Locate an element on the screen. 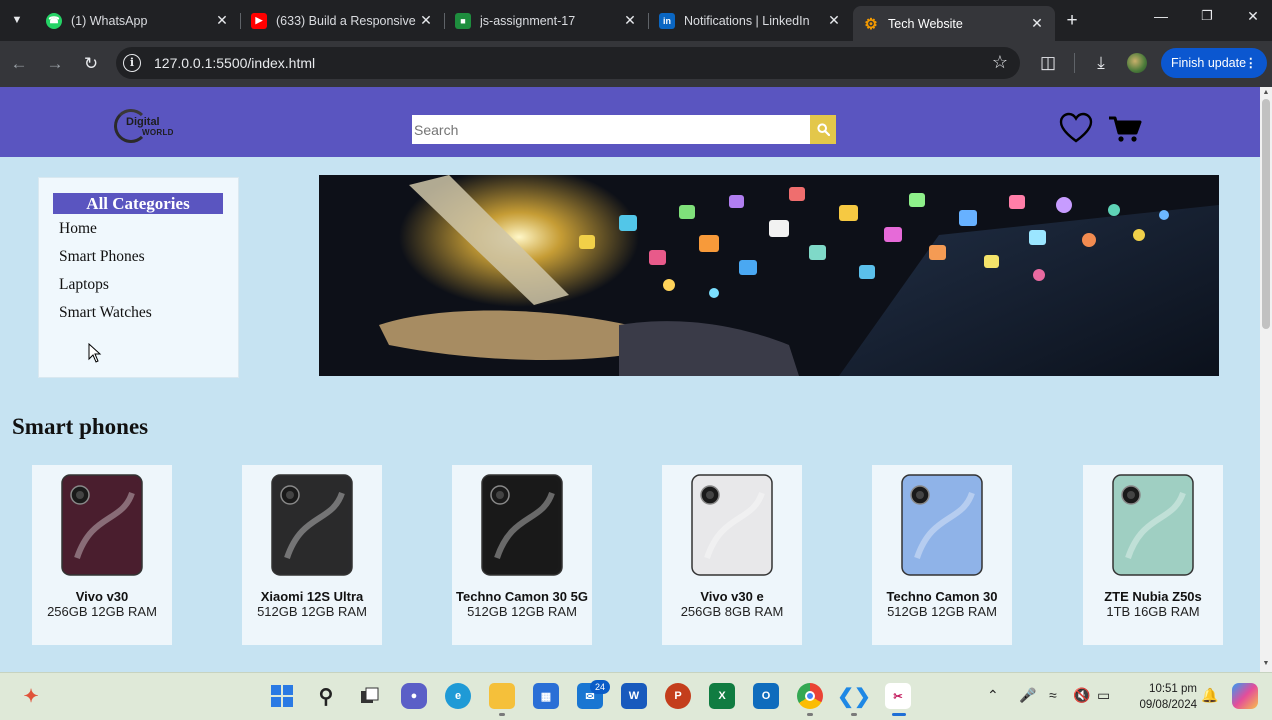  address-bar: i 127.0.0.1:5500/index.html ☆ is located at coordinates (568, 63).